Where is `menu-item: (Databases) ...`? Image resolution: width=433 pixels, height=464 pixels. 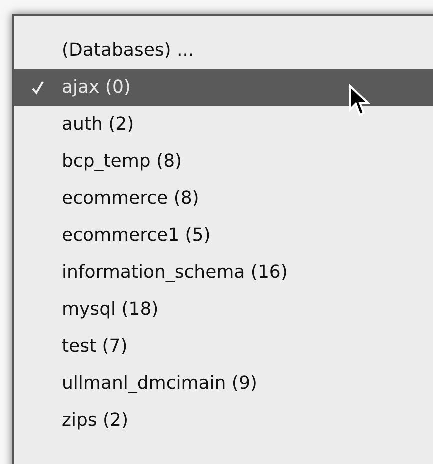
menu-item: (Databases) ... is located at coordinates (223, 50).